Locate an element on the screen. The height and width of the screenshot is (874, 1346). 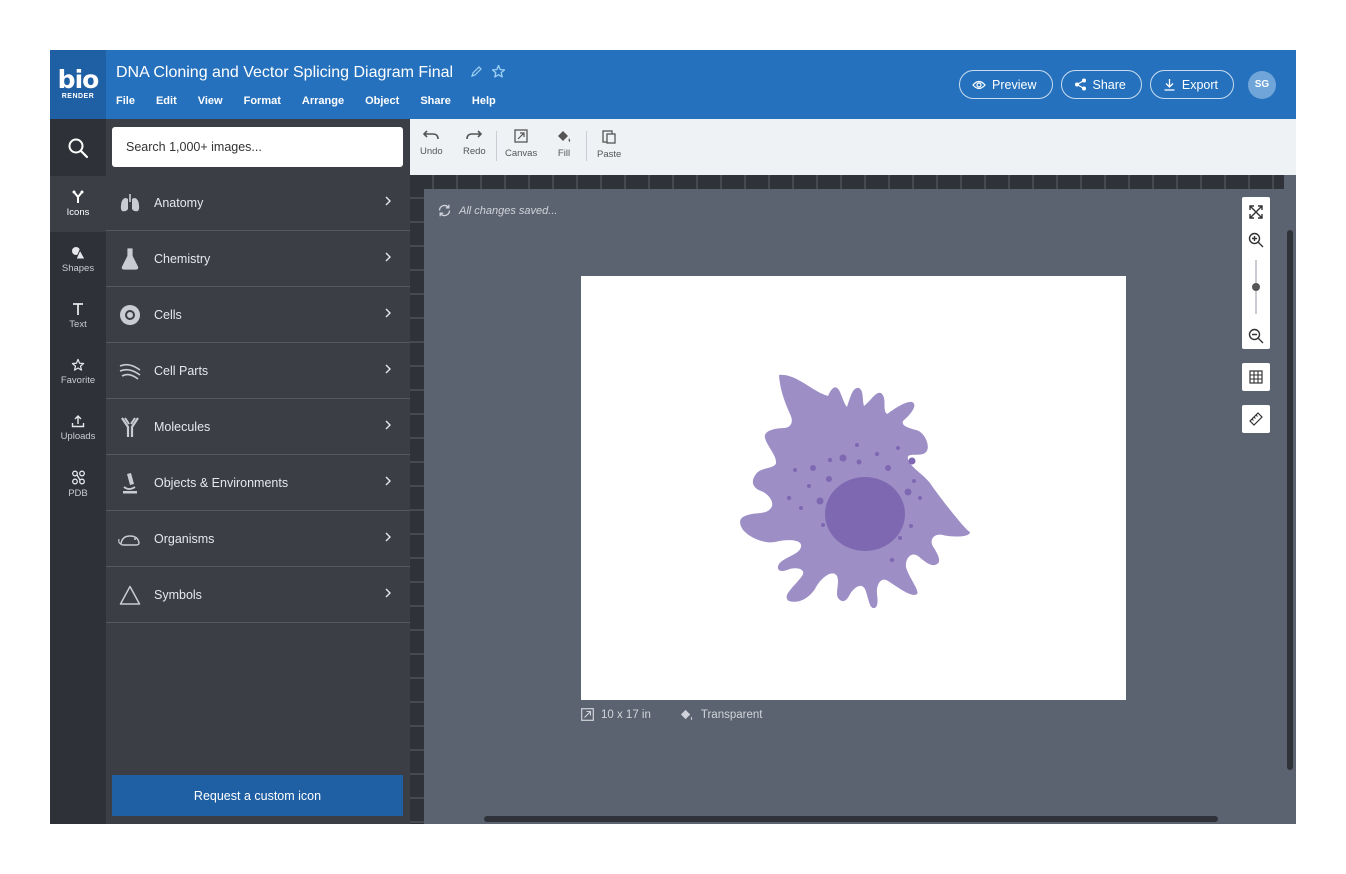
preview-label: Preview is located at coordinates (1014, 84).